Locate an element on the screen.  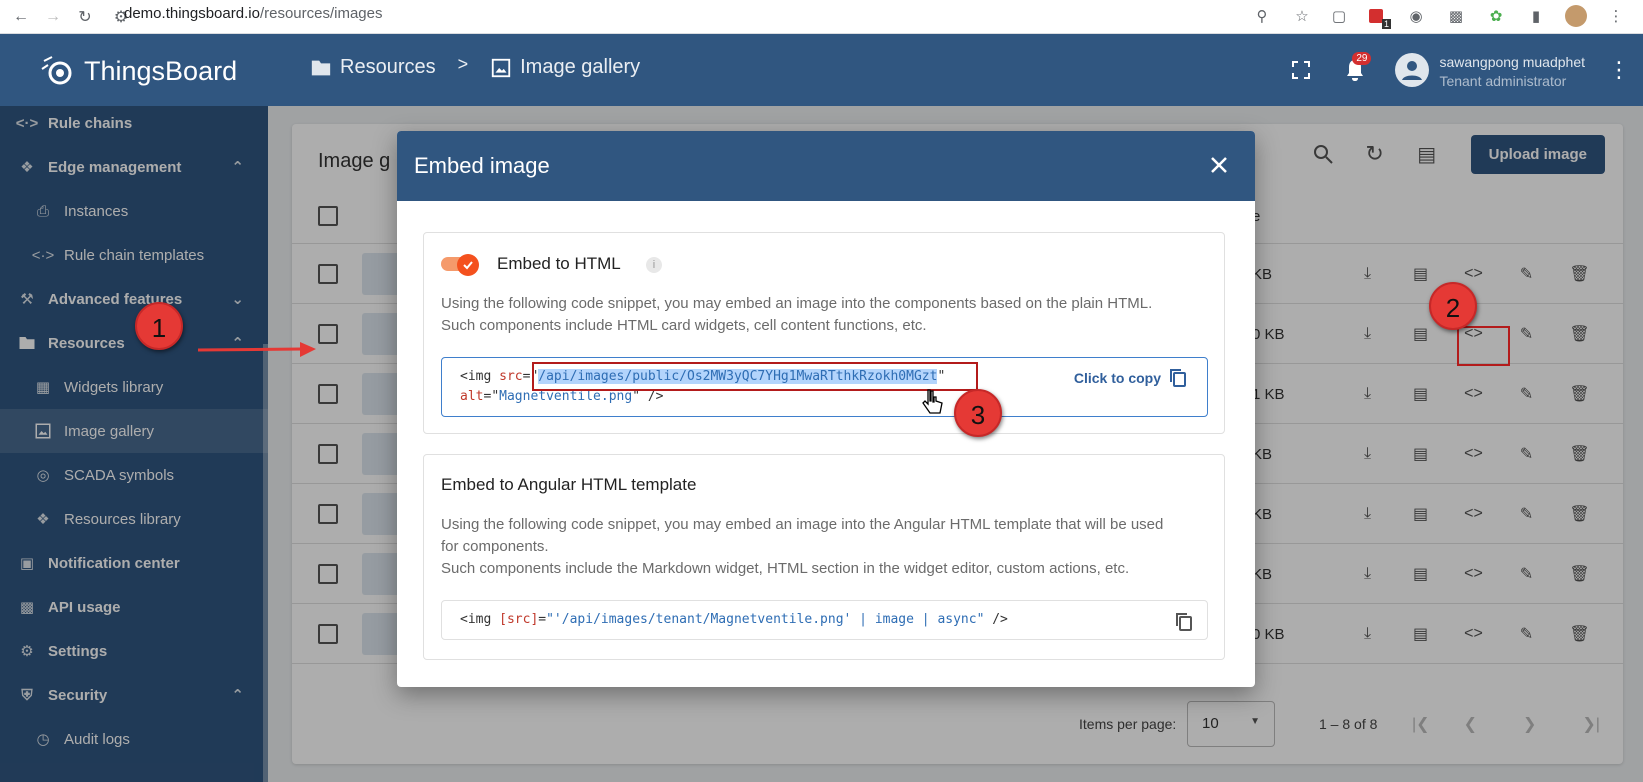
app-header: ThingsBoard Resources > Image gallery 29 is located at coordinates (821, 70).